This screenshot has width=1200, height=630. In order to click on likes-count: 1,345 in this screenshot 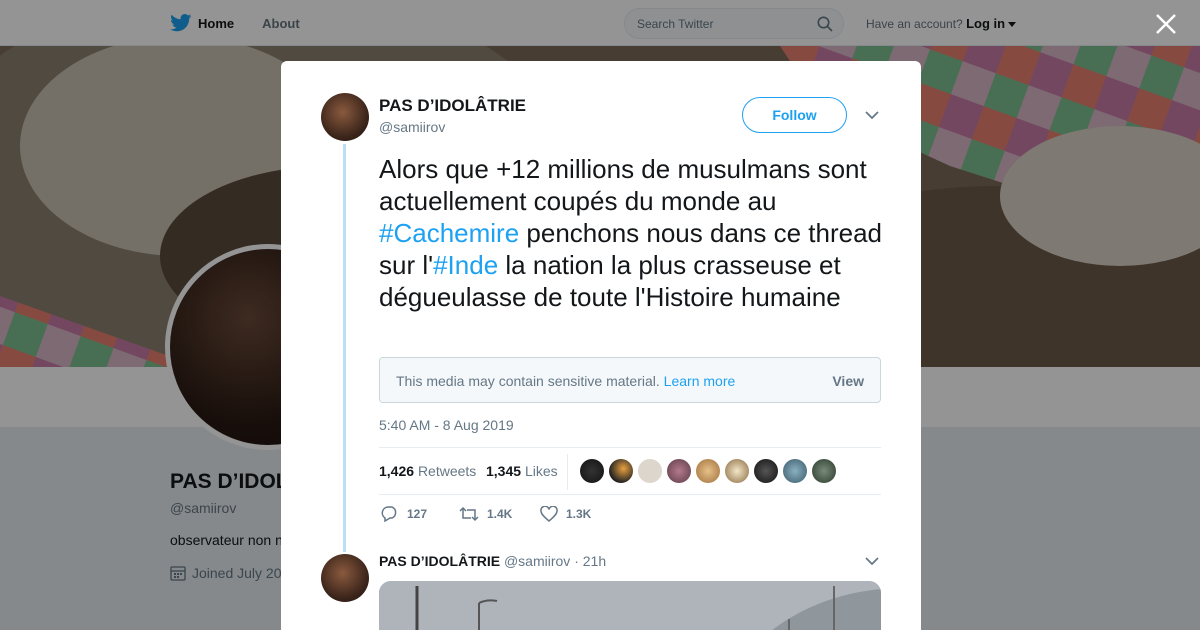, I will do `click(504, 471)`.